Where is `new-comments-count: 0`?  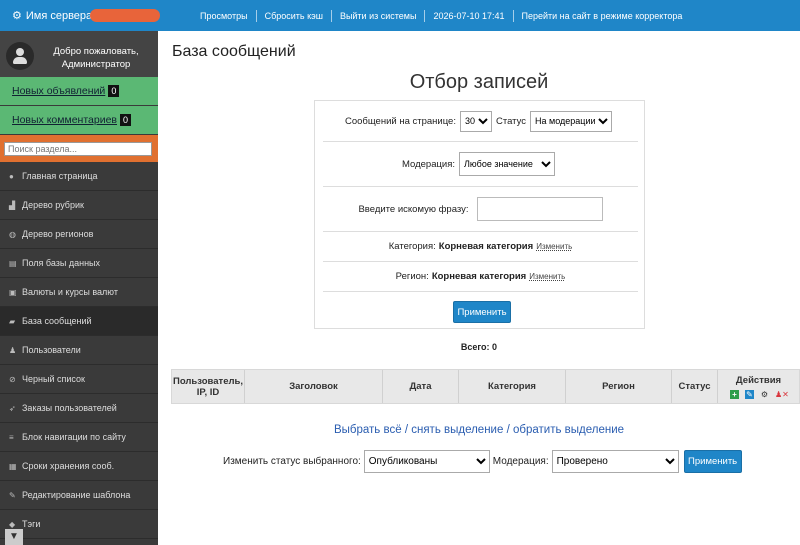
new-comments-count: 0 is located at coordinates (126, 120).